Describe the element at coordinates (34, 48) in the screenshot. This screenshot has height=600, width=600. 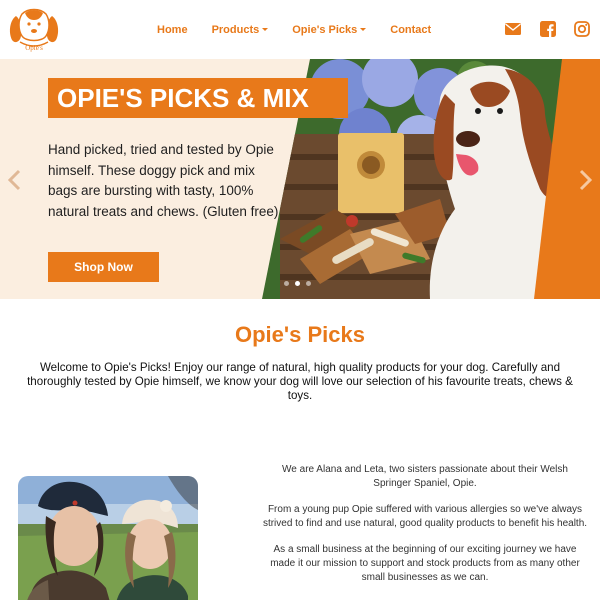
I see `logo-text: Opie's` at that location.